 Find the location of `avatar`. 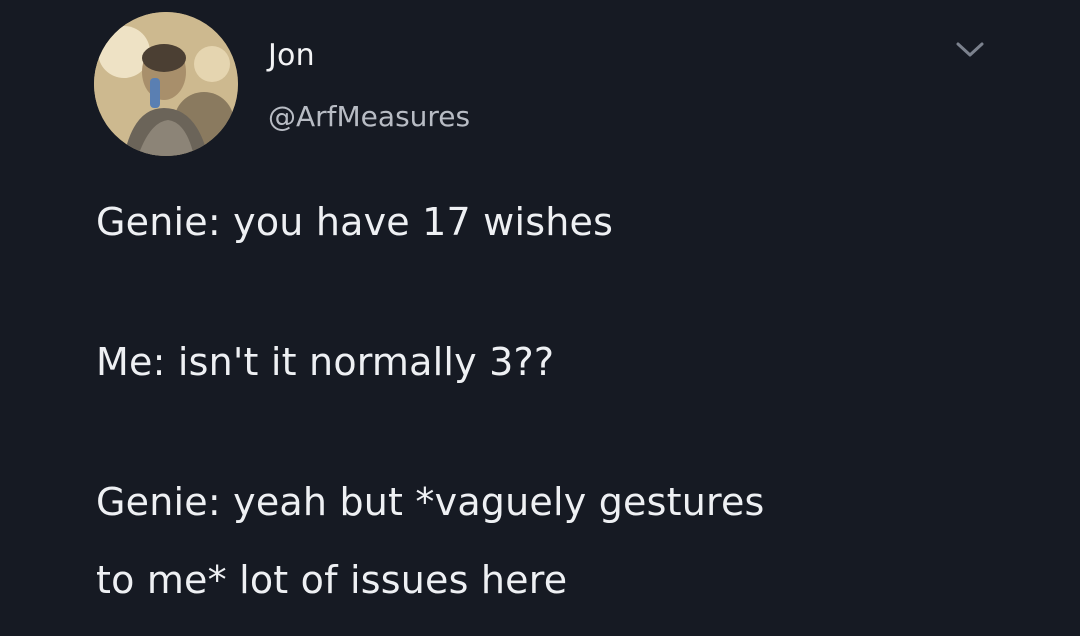

avatar is located at coordinates (166, 84).